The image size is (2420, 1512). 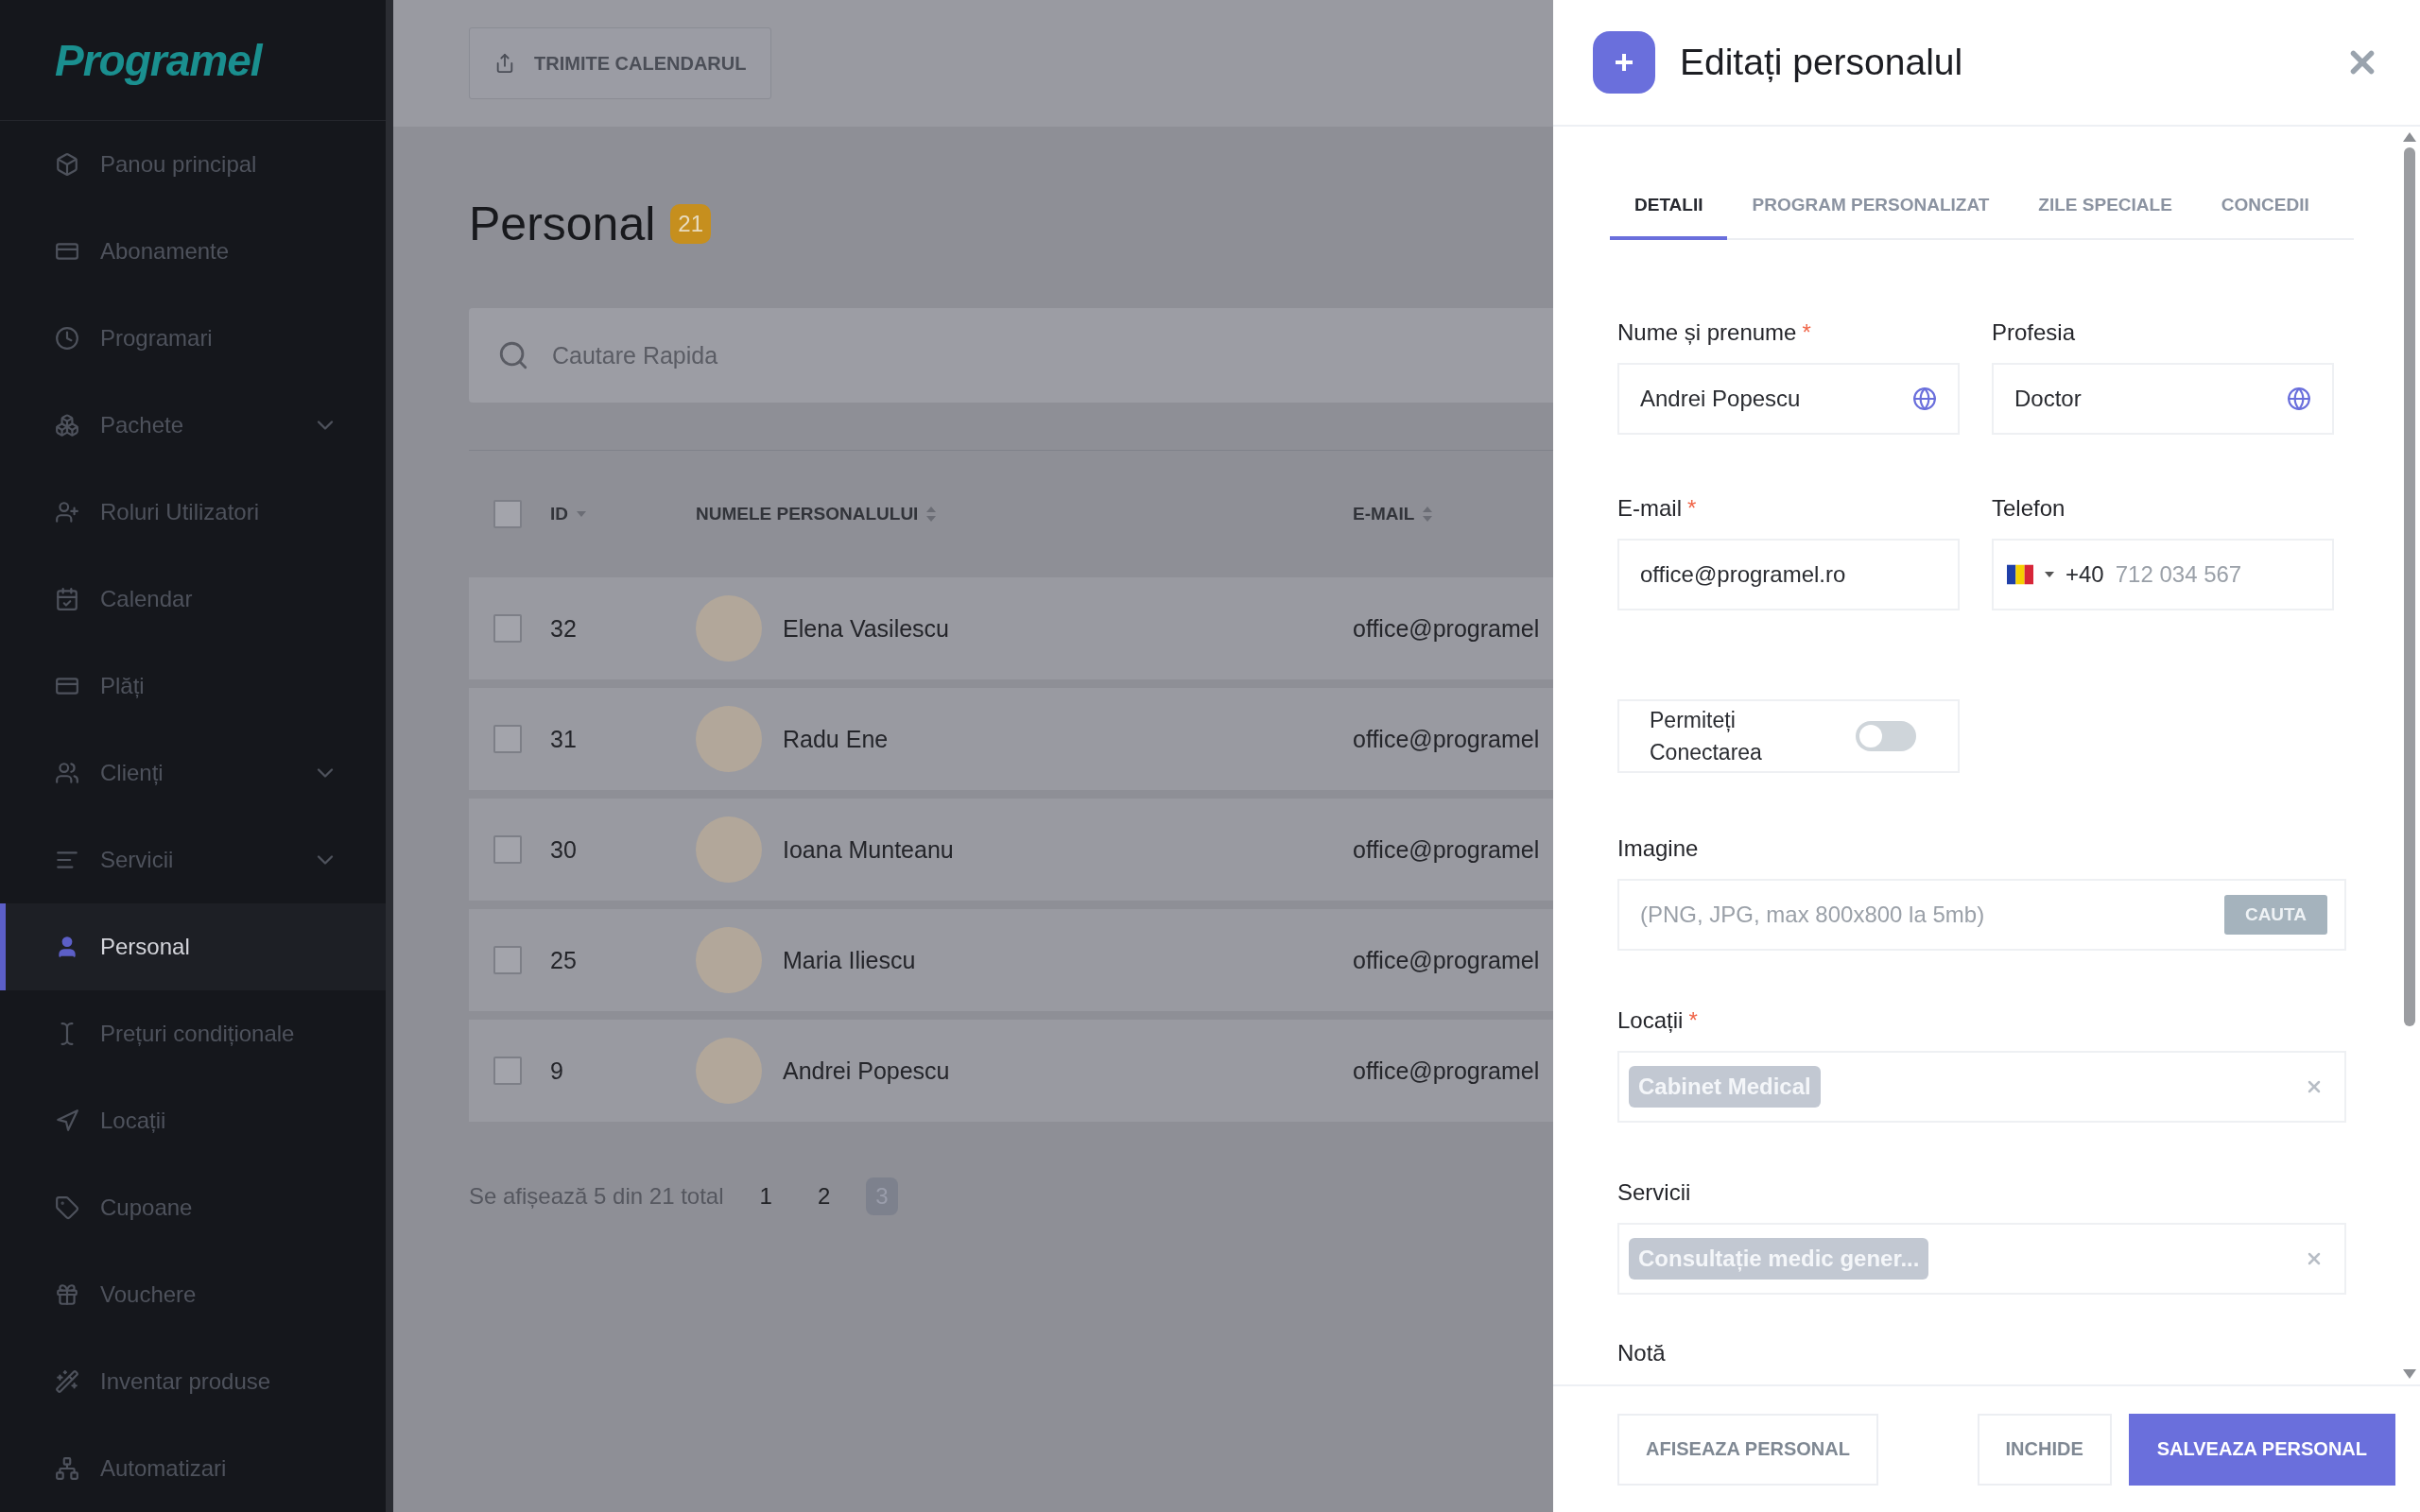 I want to click on scroll-down-icon, so click(x=2409, y=1374).